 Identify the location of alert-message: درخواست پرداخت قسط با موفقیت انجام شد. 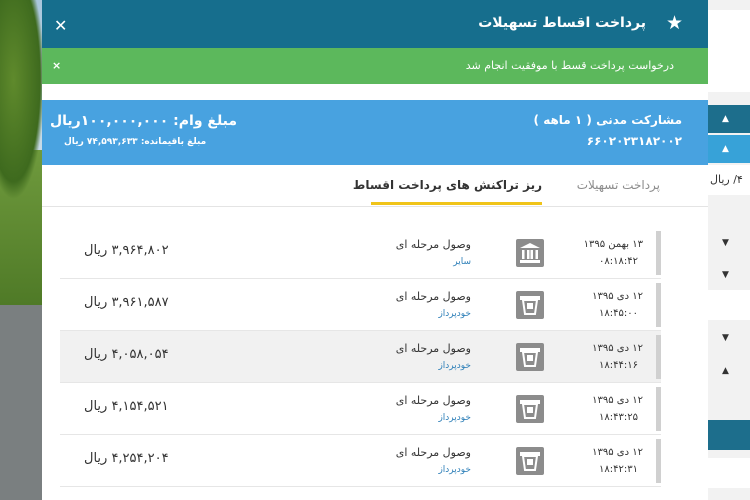
(569, 65).